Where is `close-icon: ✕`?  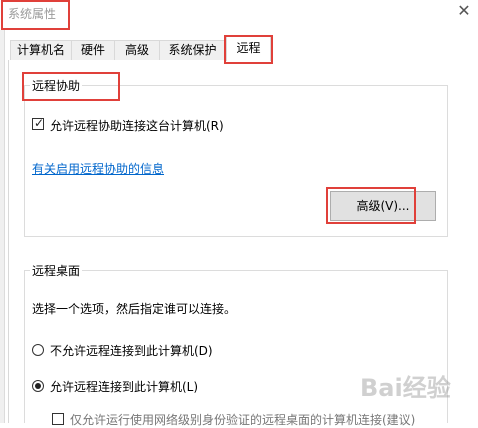
close-icon: ✕ is located at coordinates (464, 11).